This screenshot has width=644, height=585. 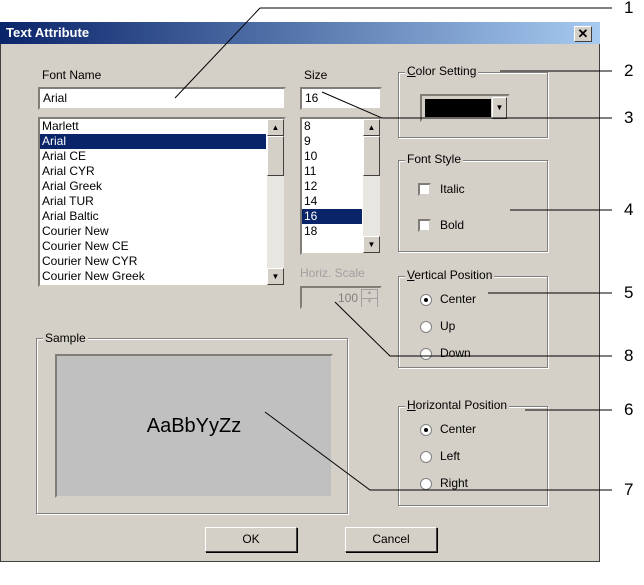 I want to click on callout-number: 3, so click(x=629, y=117).